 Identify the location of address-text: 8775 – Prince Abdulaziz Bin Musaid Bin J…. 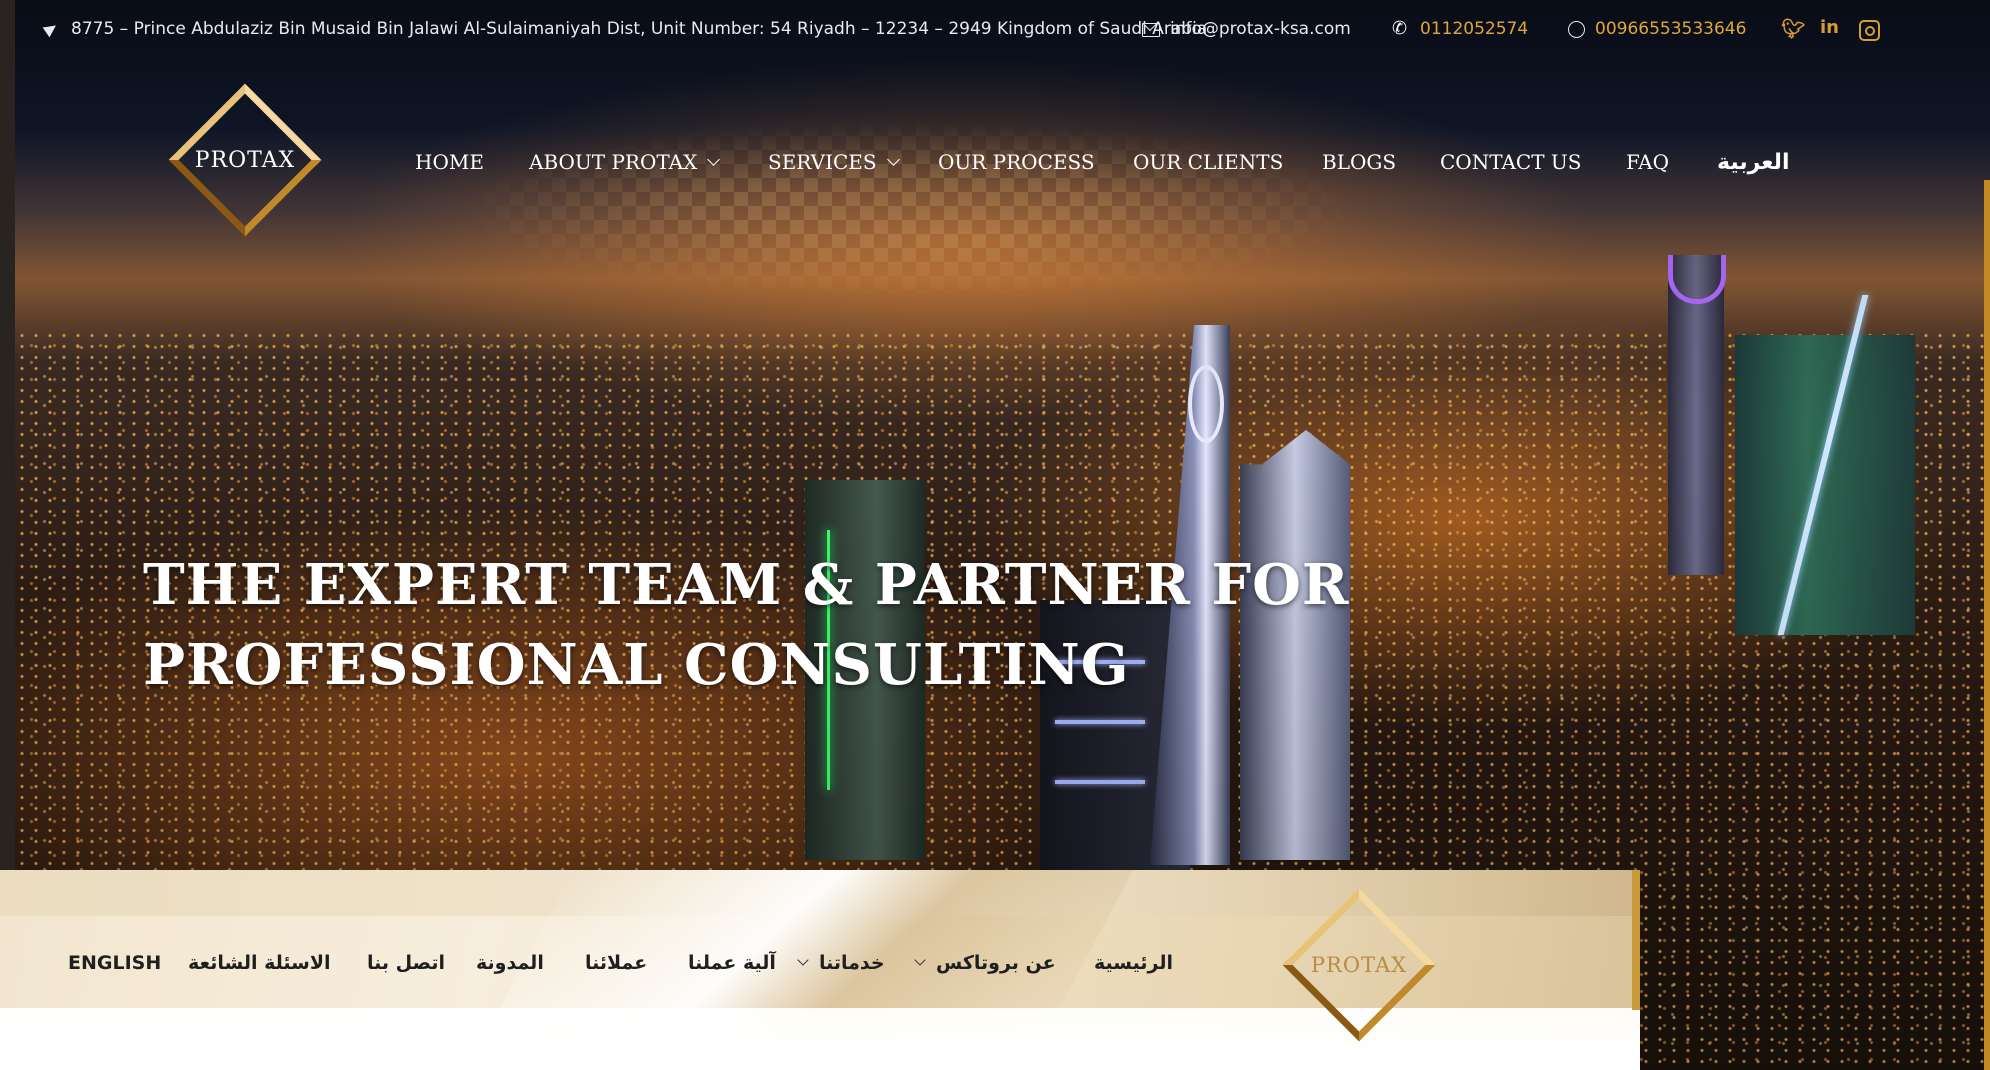
(639, 29).